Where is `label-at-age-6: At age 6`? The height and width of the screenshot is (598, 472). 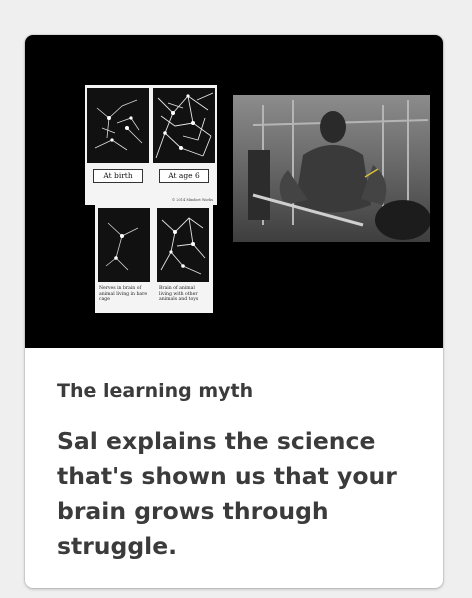
label-at-age-6: At age 6 is located at coordinates (184, 176).